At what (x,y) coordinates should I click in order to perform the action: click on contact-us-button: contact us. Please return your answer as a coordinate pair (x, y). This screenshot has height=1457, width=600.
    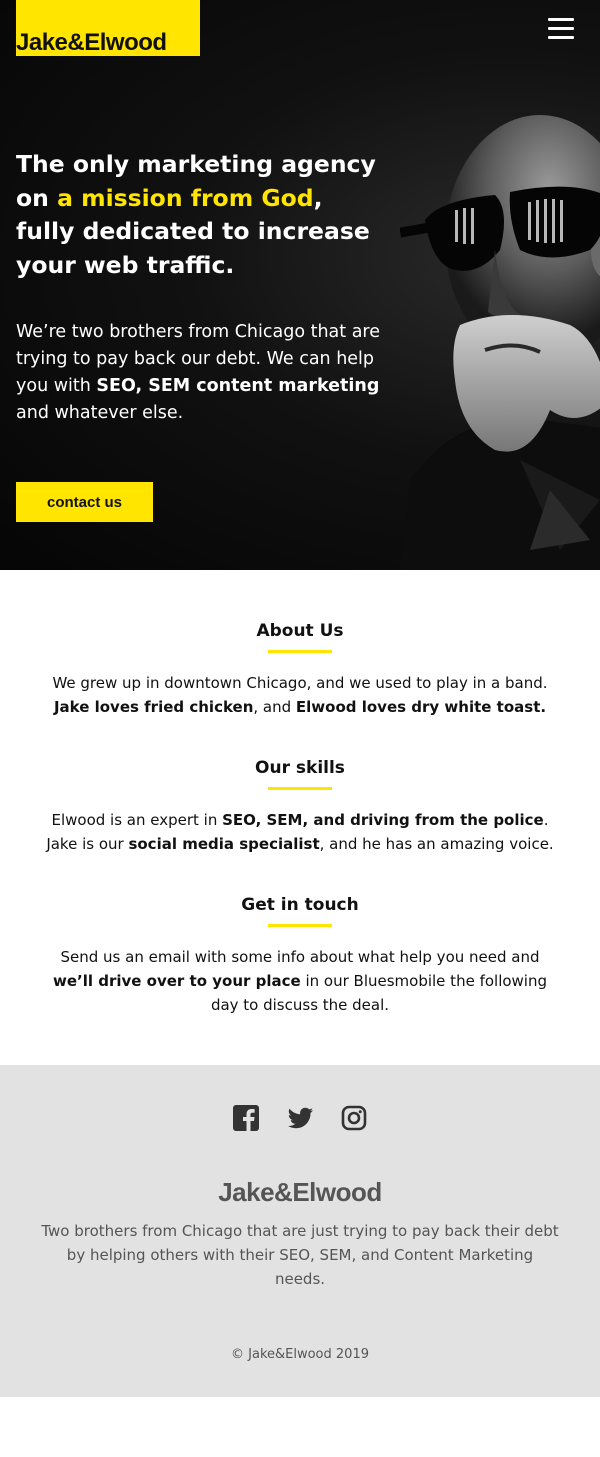
    Looking at the image, I should click on (84, 502).